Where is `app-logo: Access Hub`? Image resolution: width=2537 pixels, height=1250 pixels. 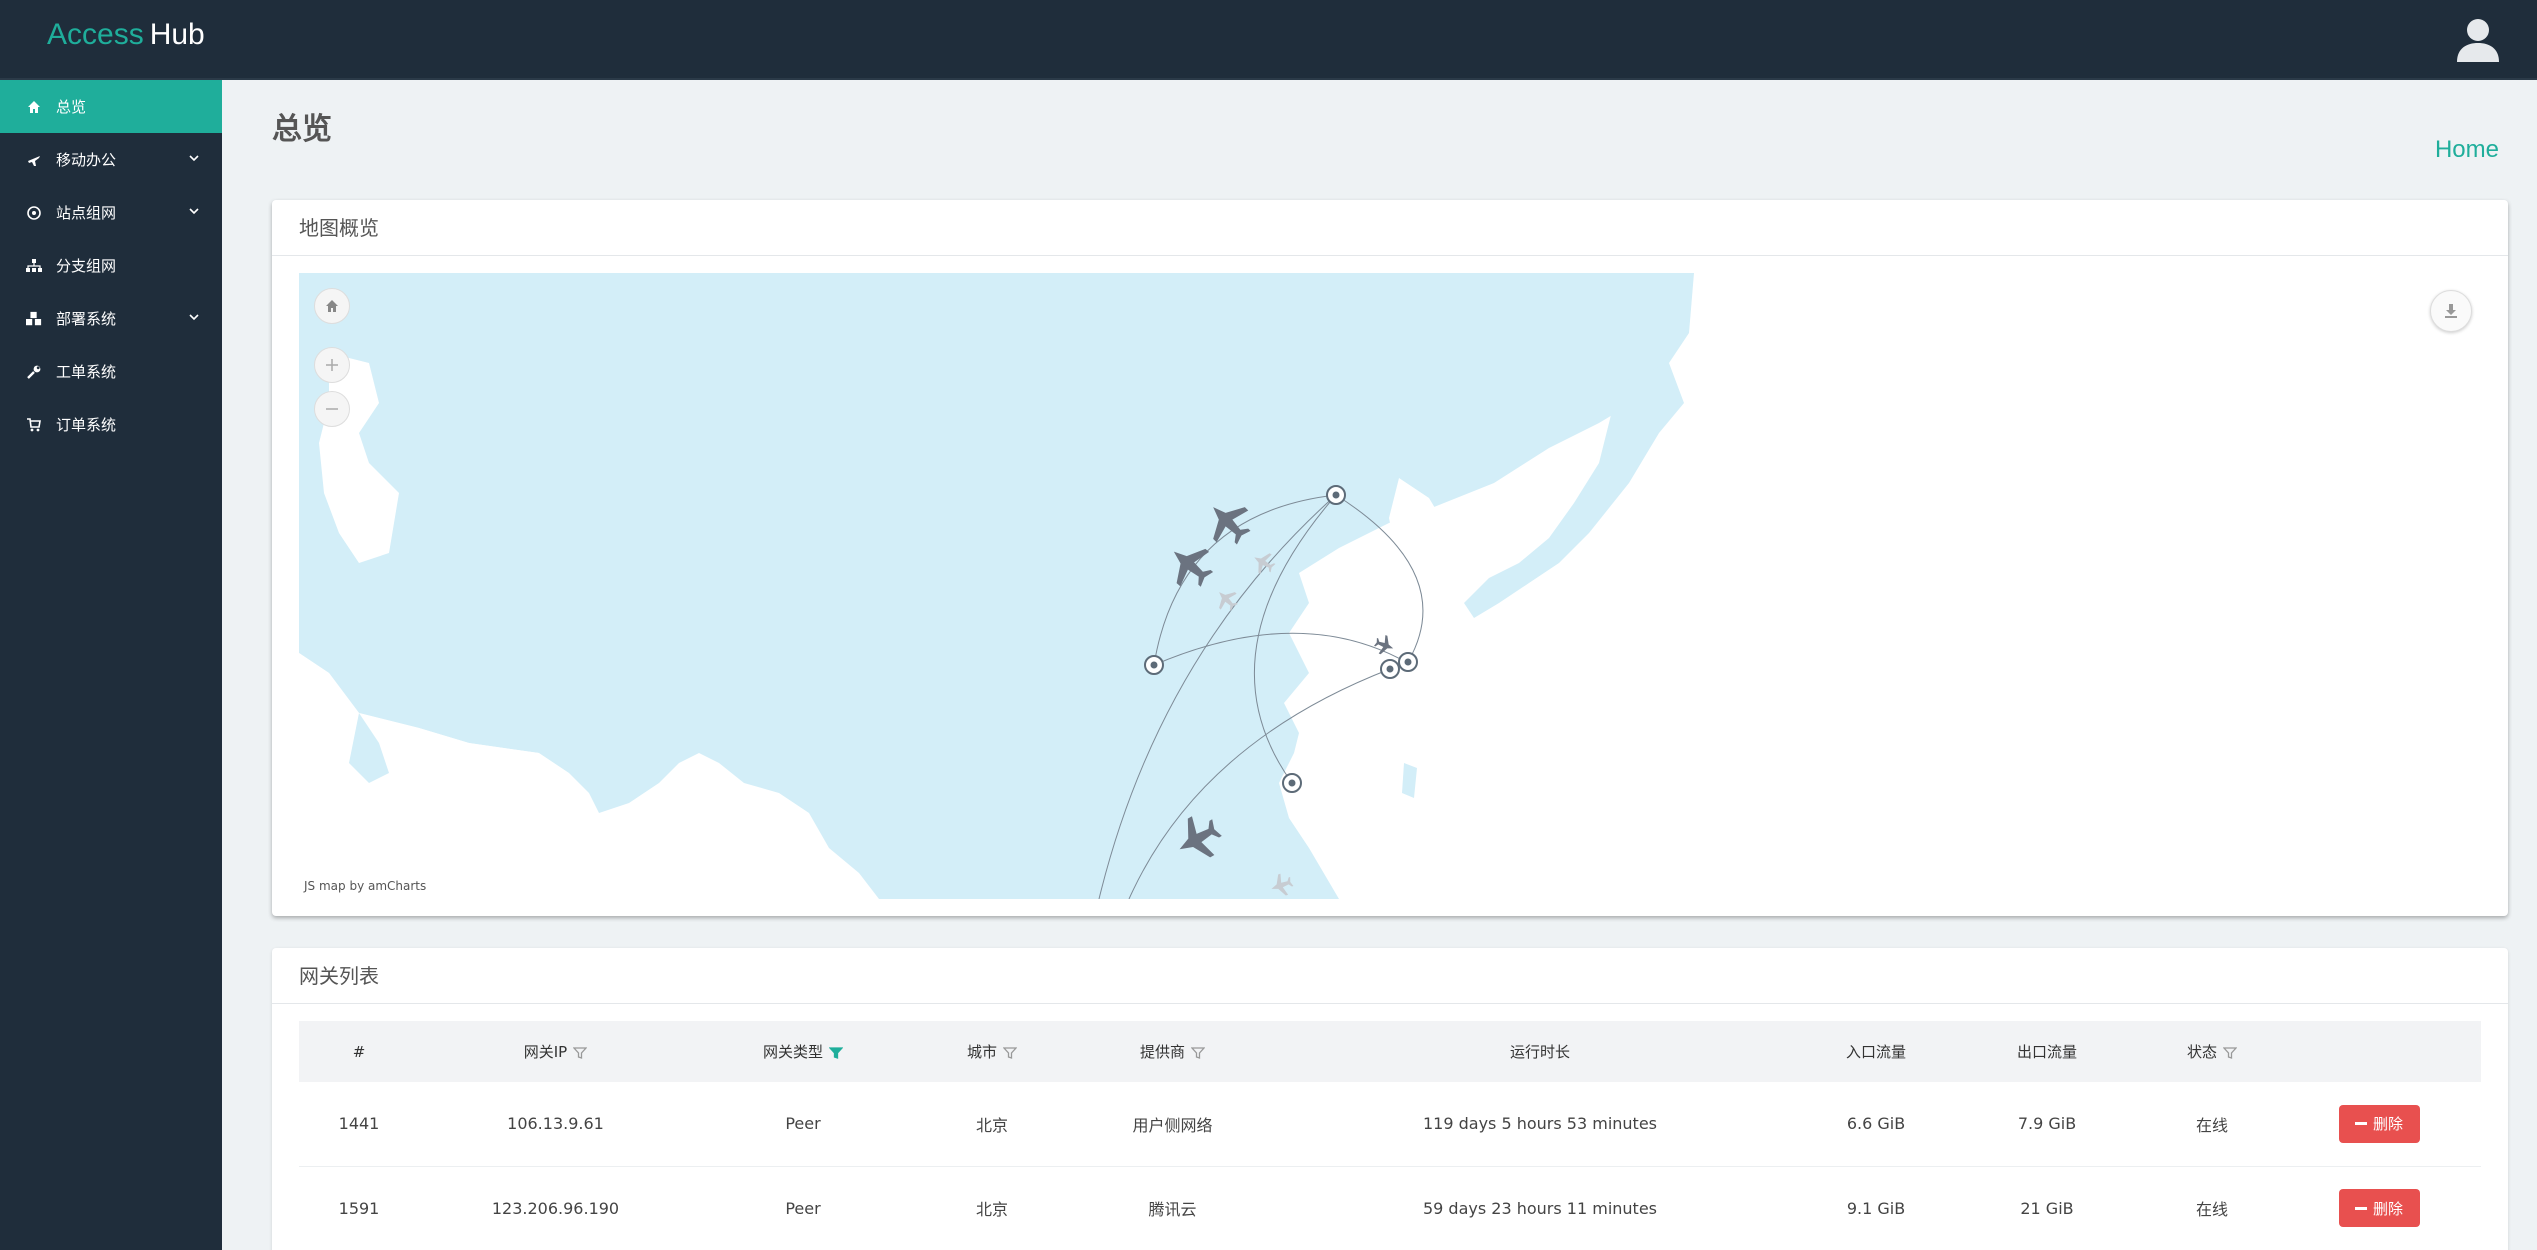
app-logo: Access Hub is located at coordinates (126, 35).